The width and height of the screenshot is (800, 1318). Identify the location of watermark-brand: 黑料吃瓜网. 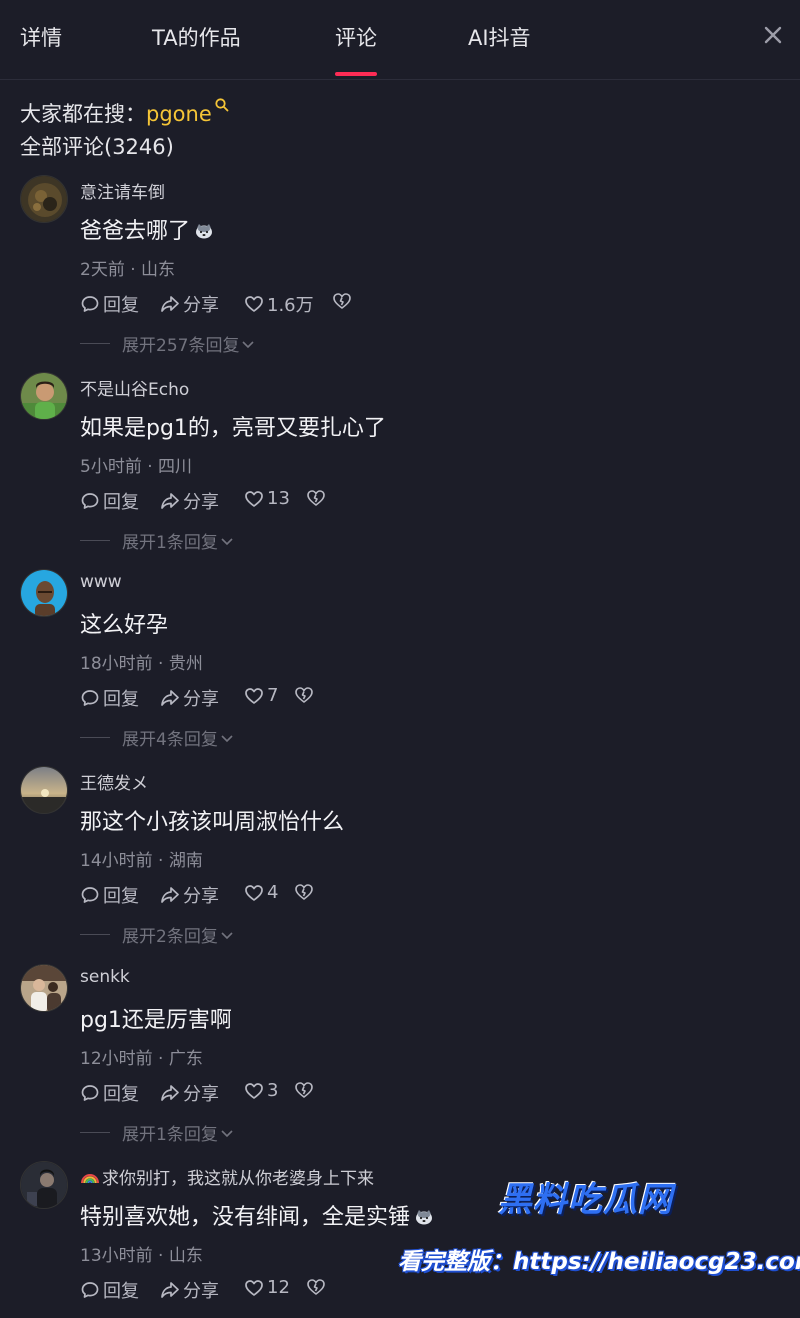
(585, 1200).